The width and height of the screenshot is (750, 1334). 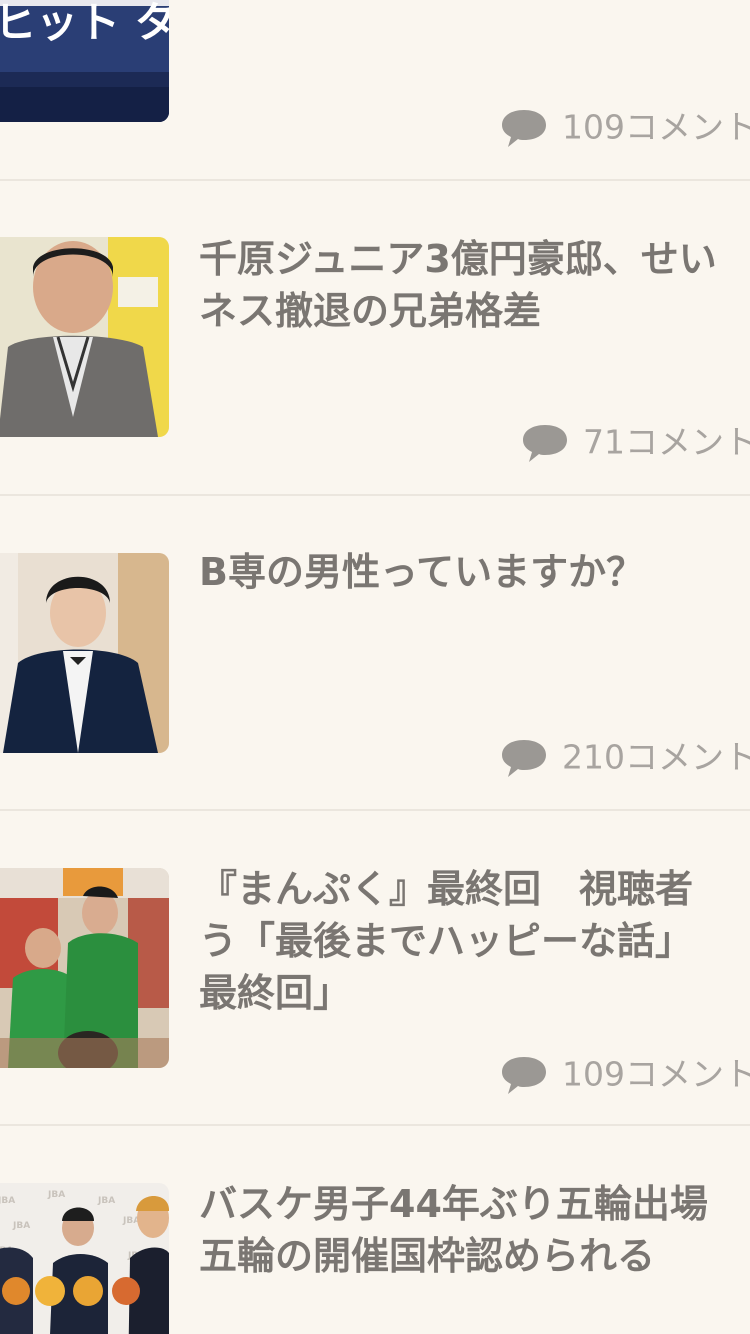 I want to click on article-thumbnail: JBAJBAJBA JBAJBAJBA JBA, so click(x=84, y=1258).